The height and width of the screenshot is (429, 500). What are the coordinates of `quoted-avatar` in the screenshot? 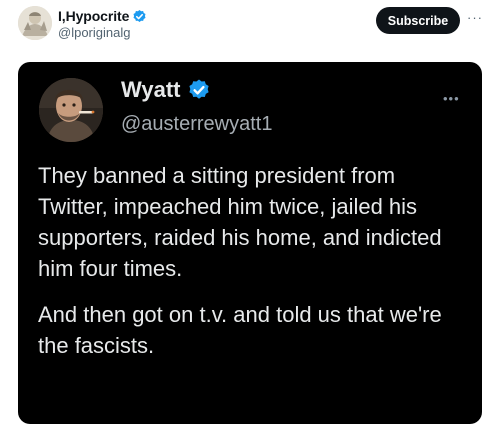 It's located at (71, 110).